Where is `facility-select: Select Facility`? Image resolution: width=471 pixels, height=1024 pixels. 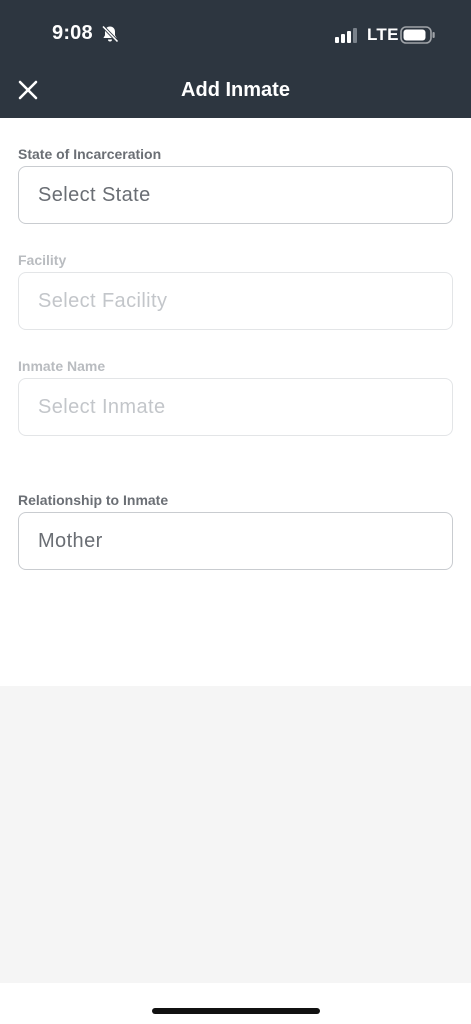
facility-select: Select Facility is located at coordinates (235, 301).